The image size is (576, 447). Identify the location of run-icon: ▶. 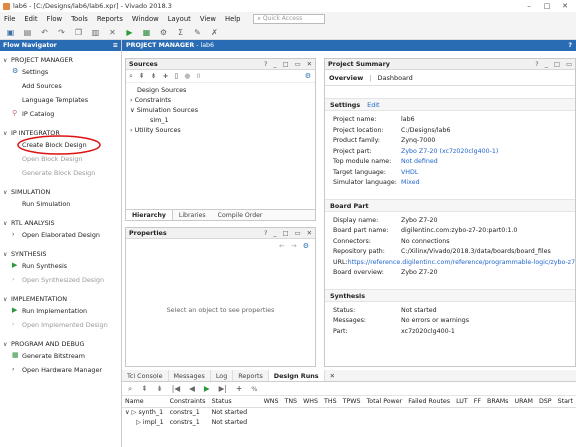
(207, 388).